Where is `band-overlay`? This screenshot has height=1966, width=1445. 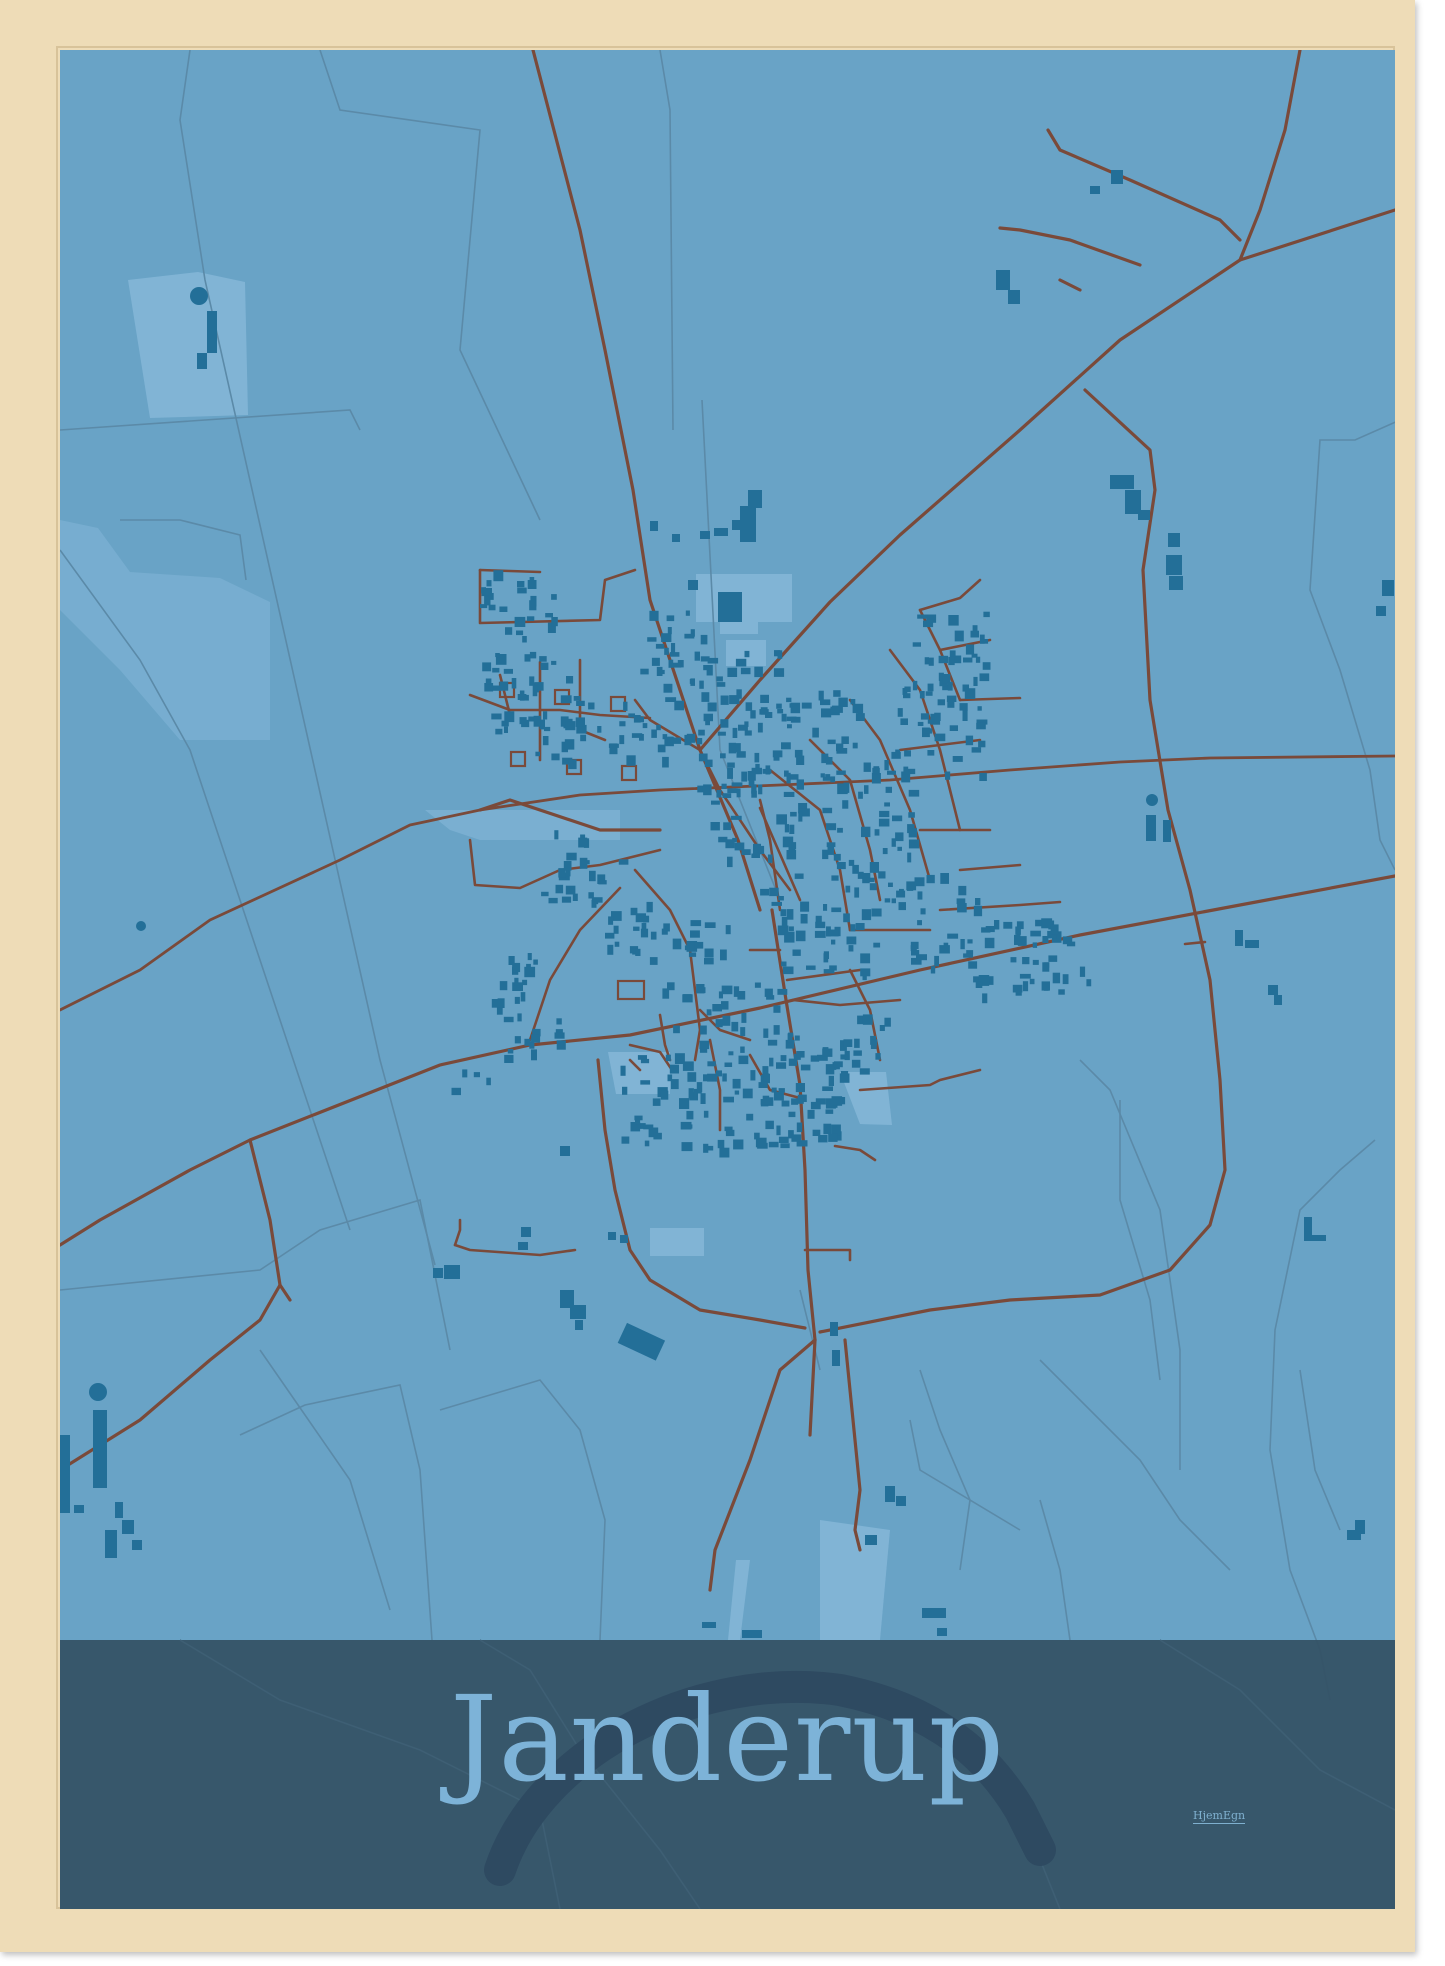
band-overlay is located at coordinates (787, 1774).